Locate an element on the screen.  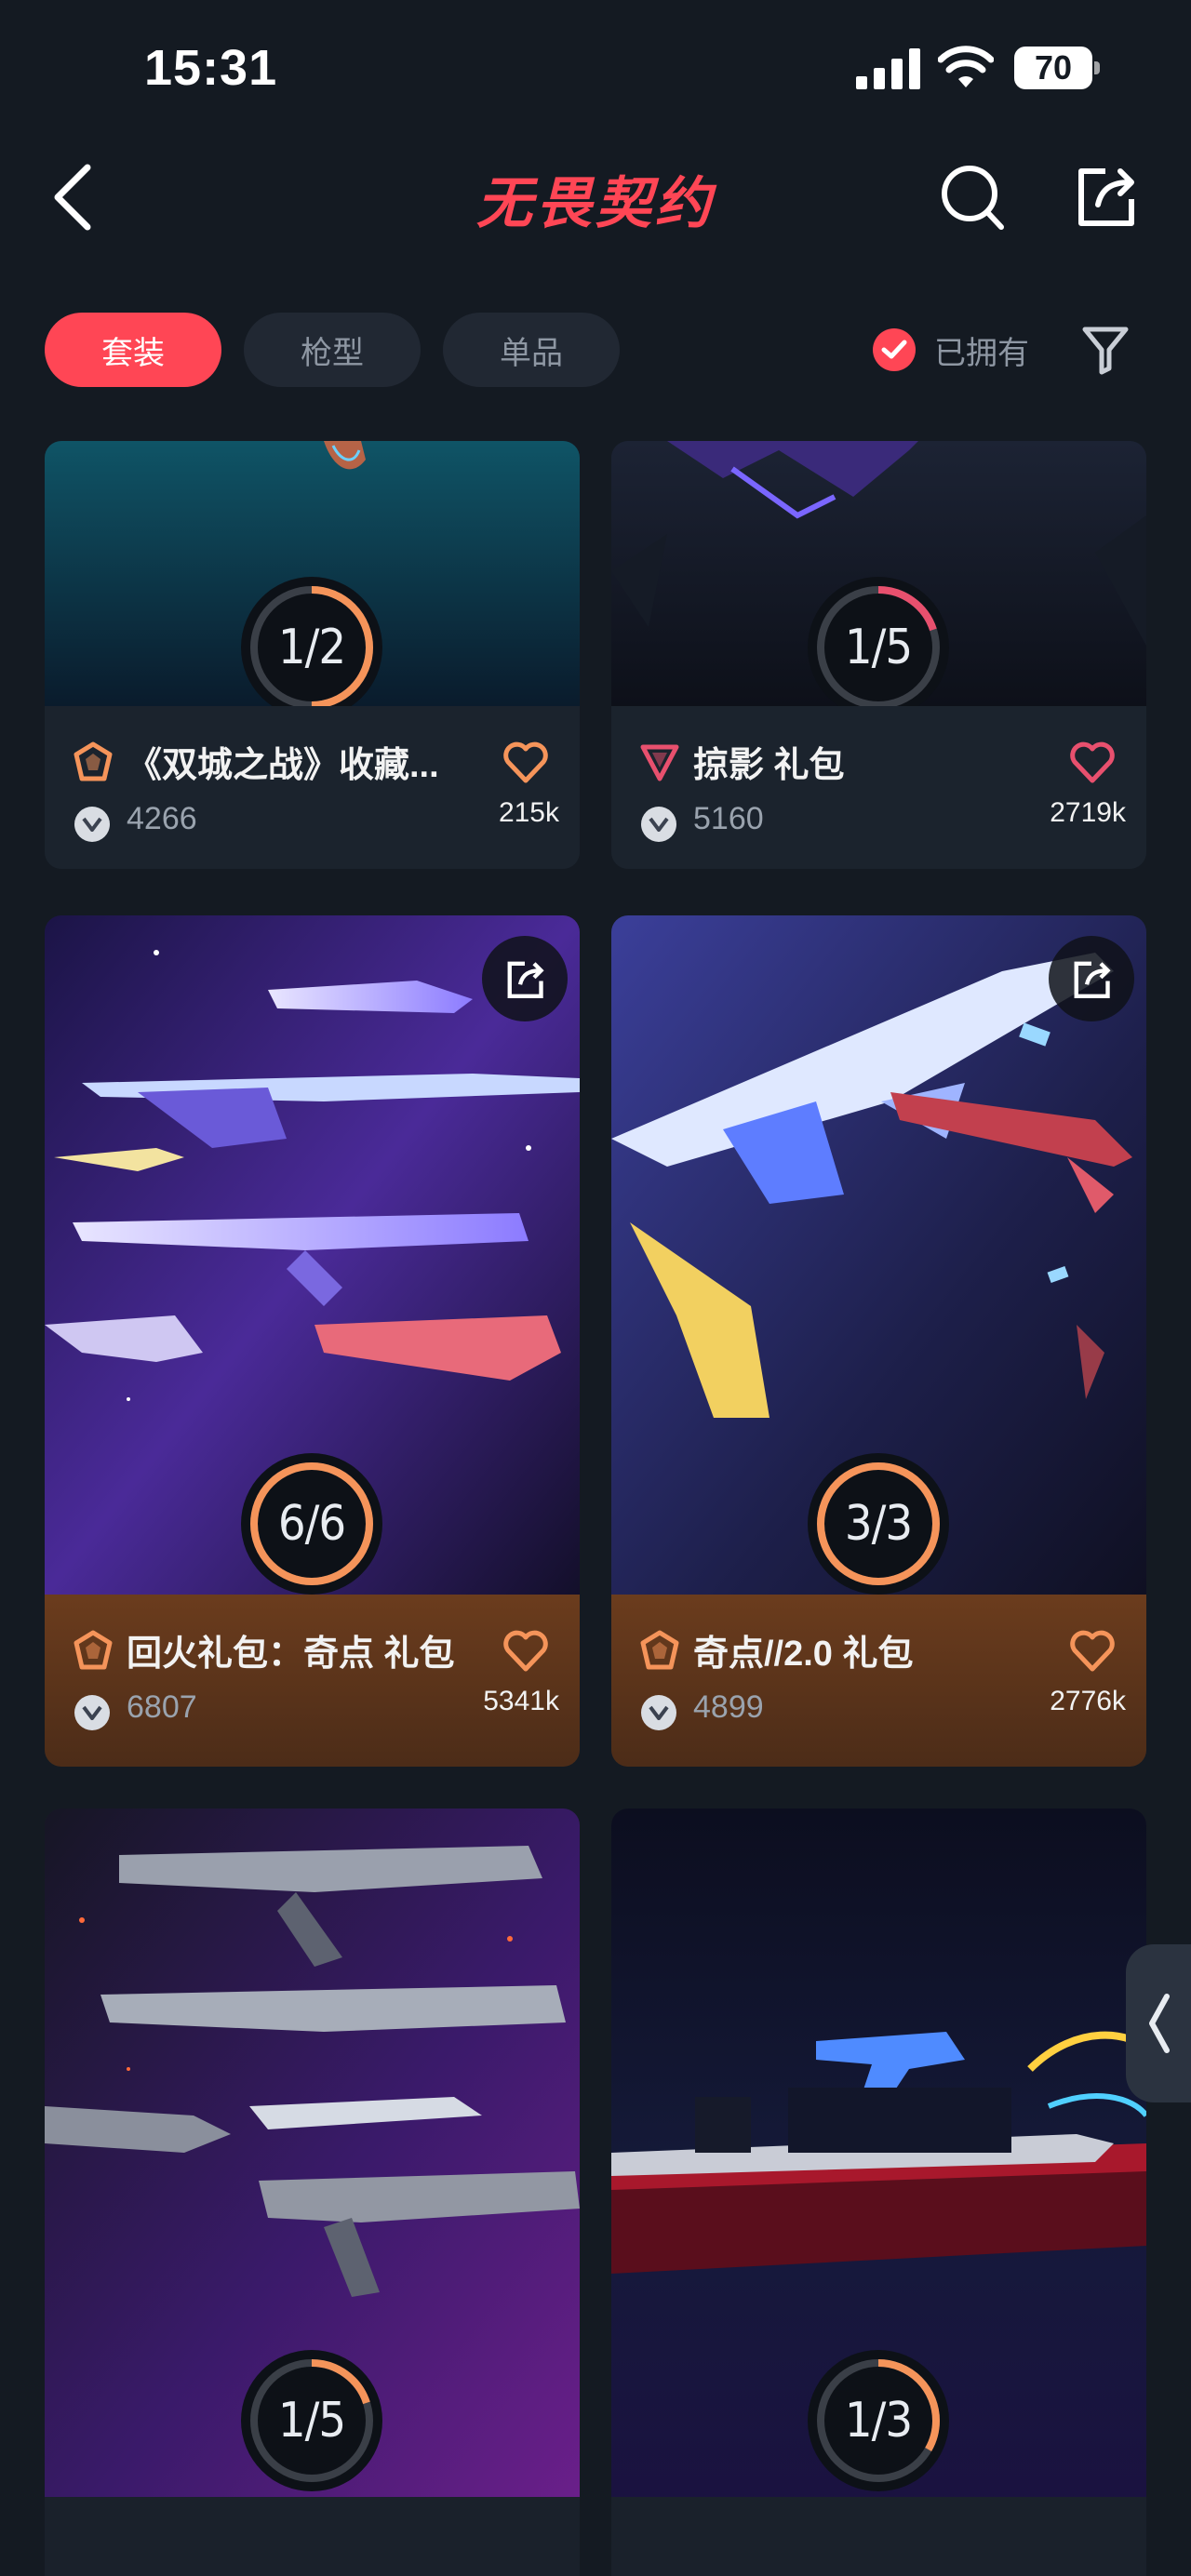
bundle-info: 掠影 礼包 5160 2719k is located at coordinates (878, 787).